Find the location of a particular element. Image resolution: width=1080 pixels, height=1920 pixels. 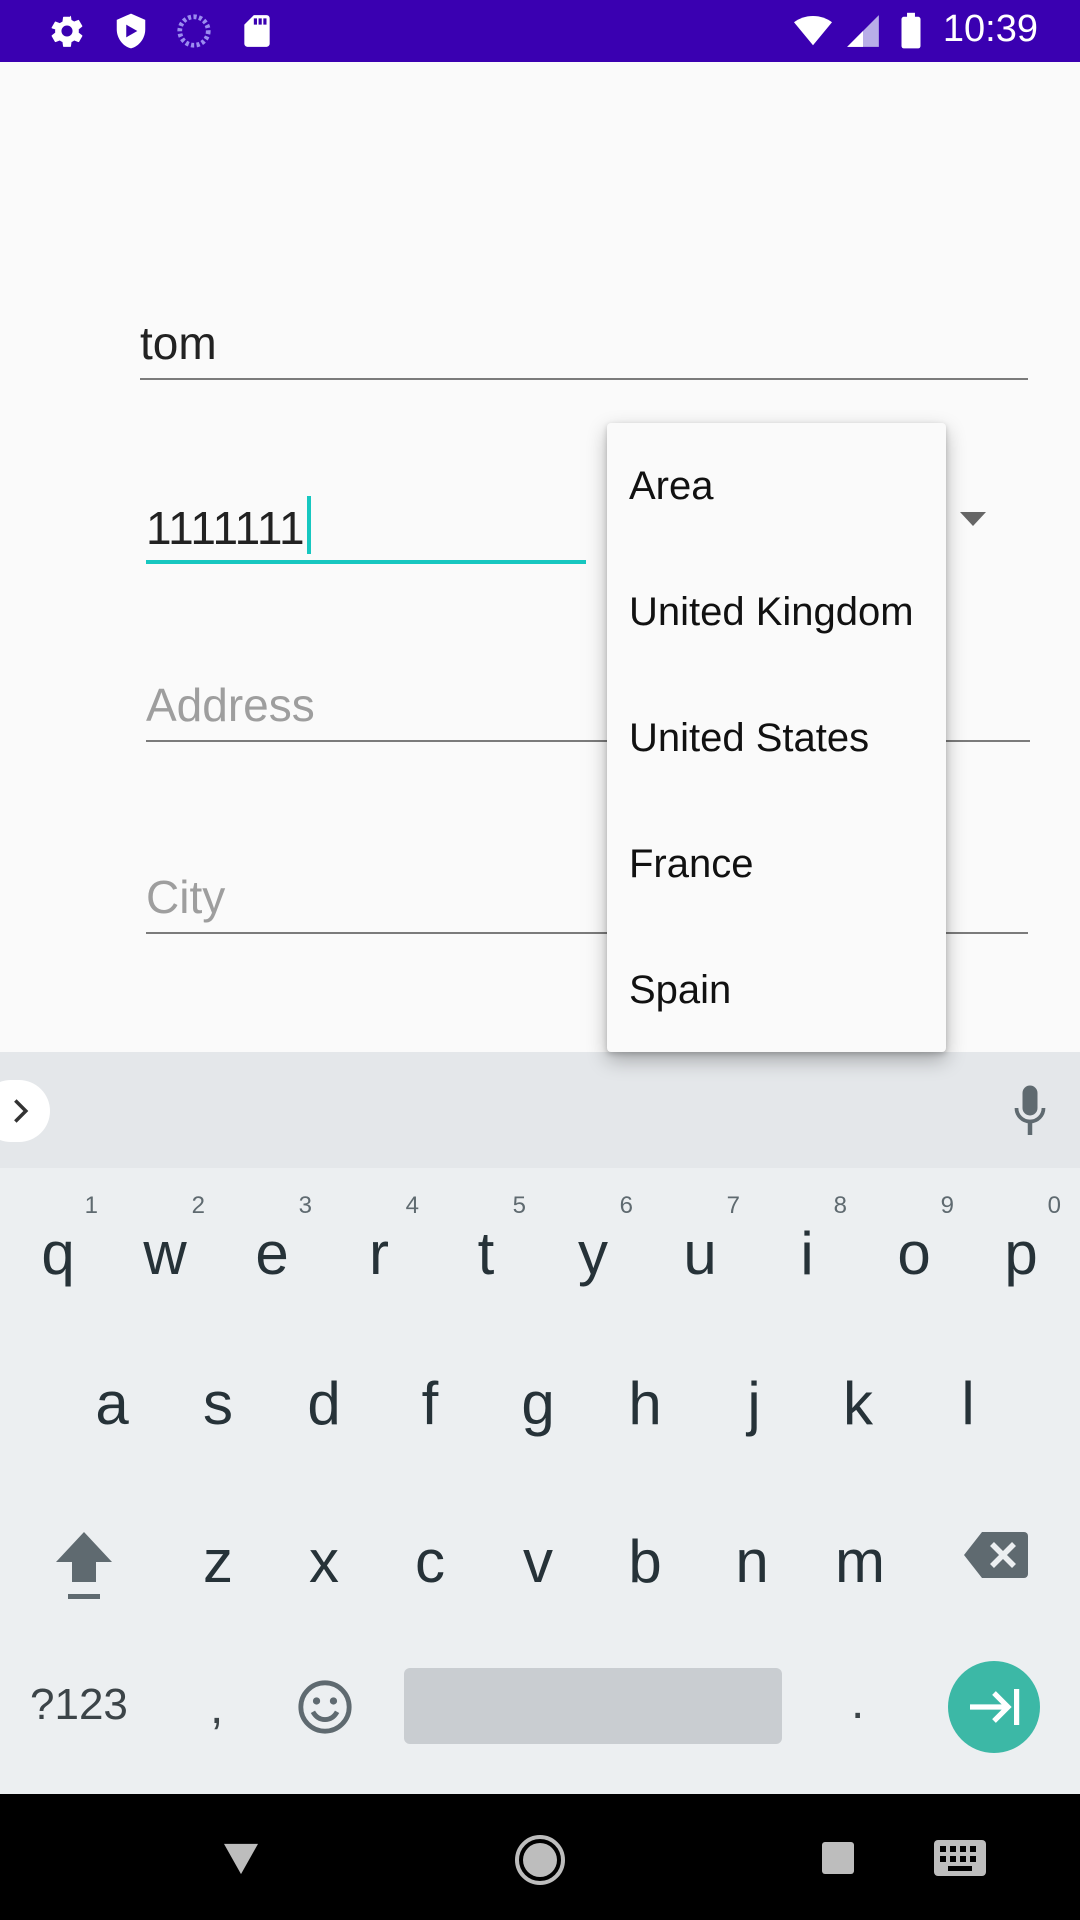

key-a: a is located at coordinates (112, 1396).